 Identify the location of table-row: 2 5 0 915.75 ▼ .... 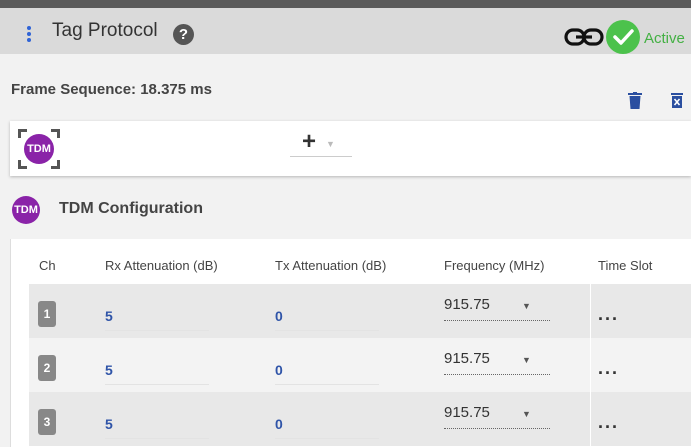
(360, 365).